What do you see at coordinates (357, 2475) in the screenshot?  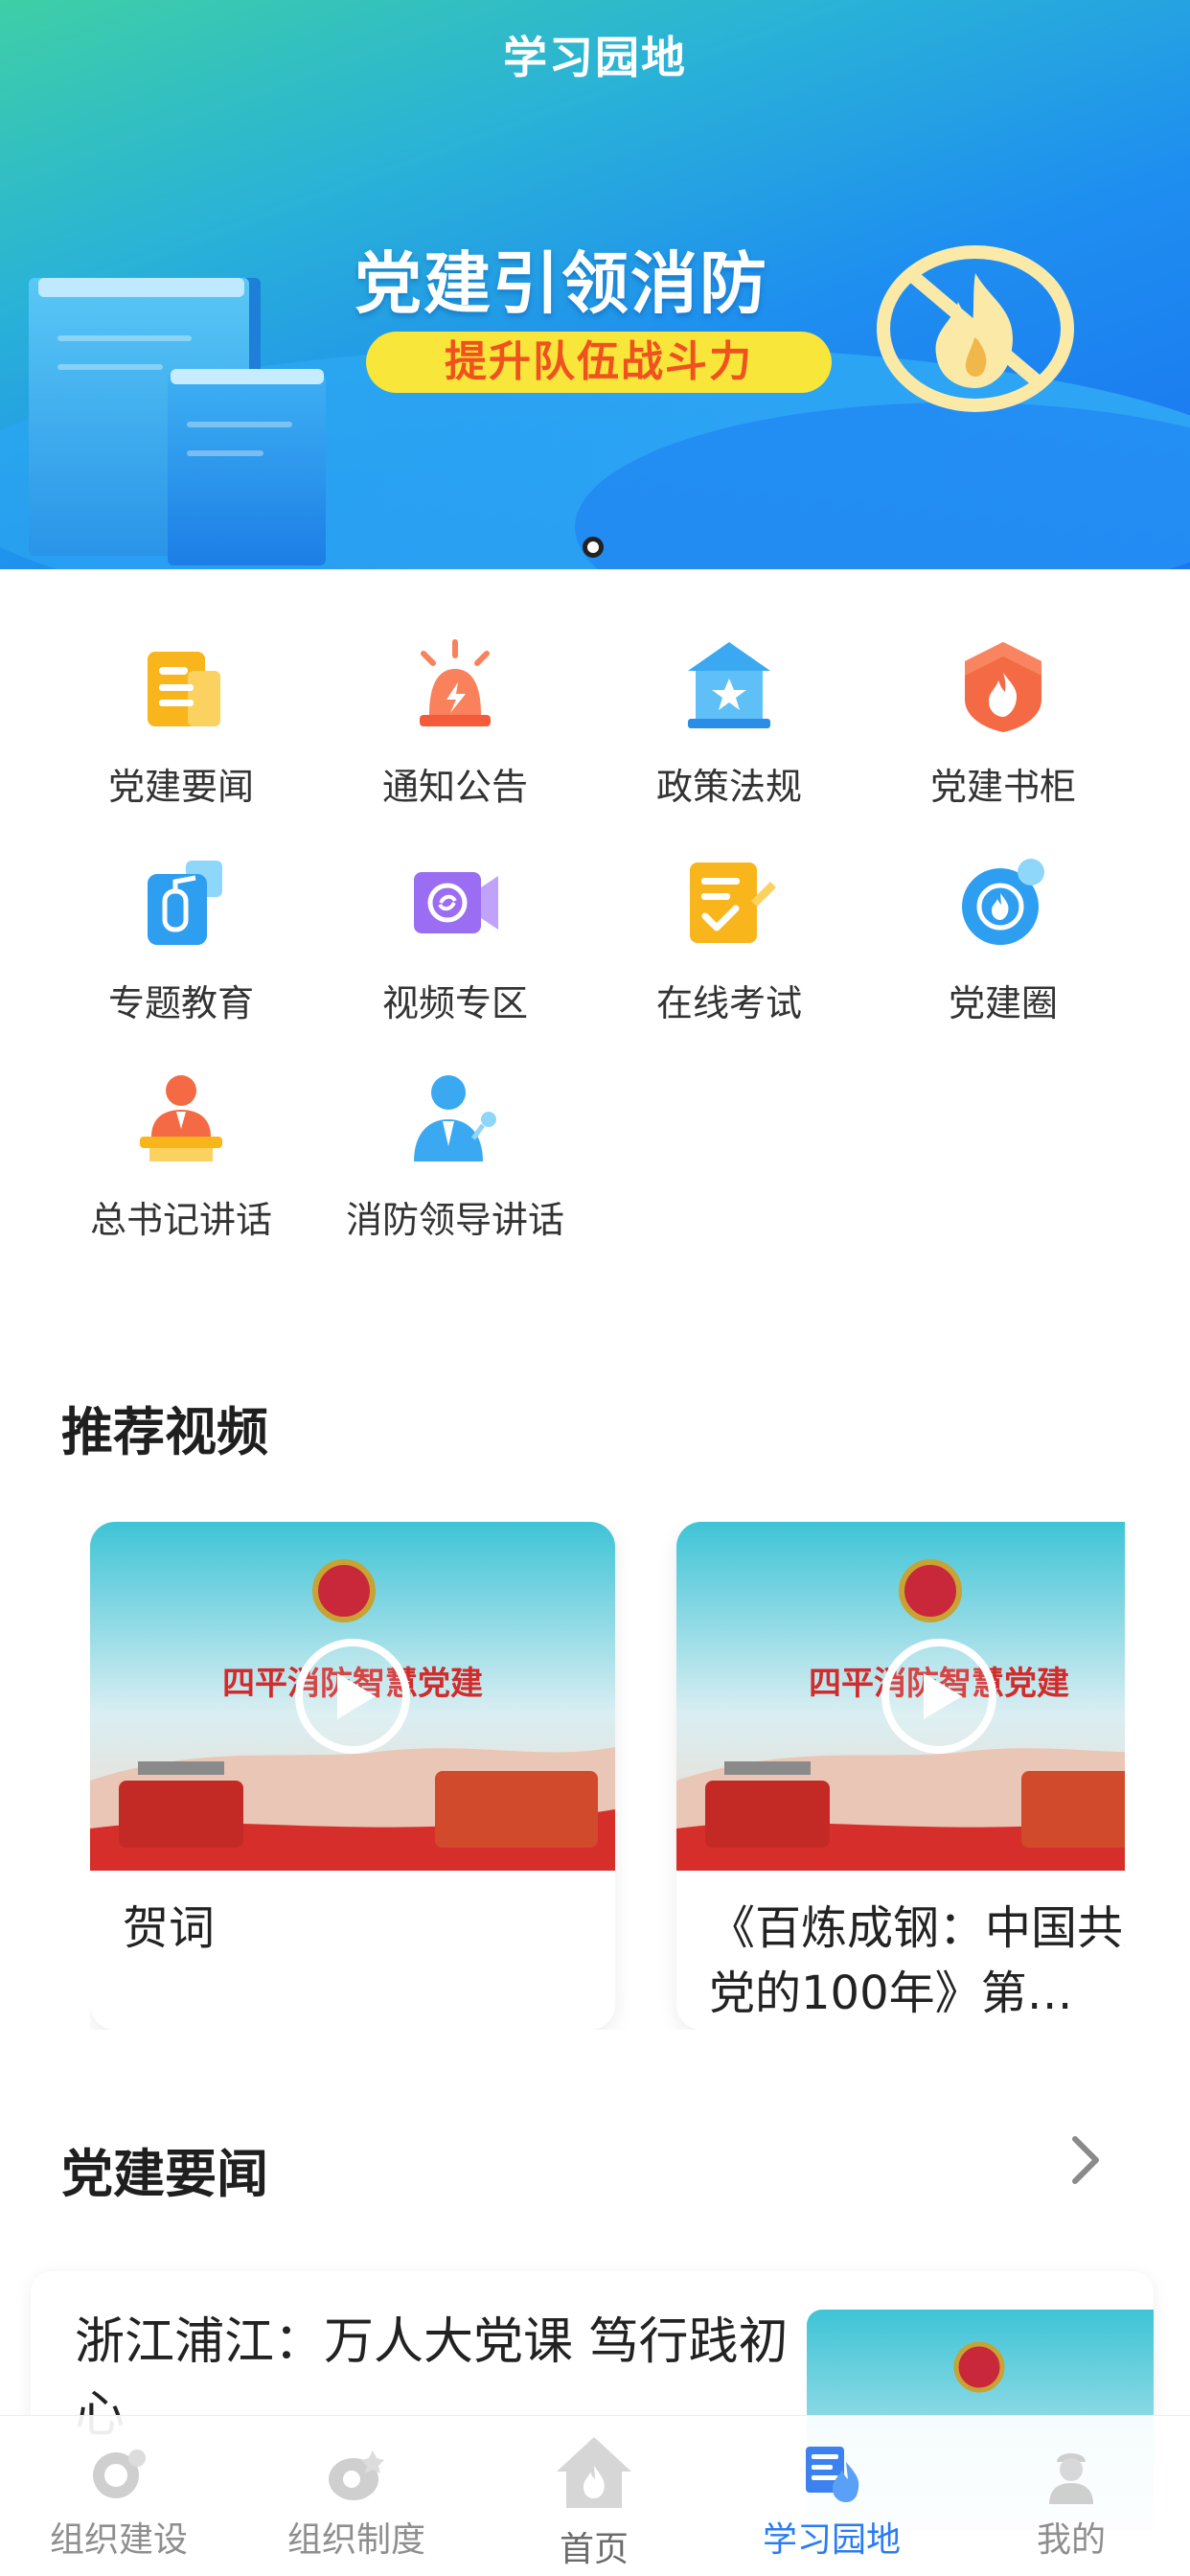 I see `org-system-icon` at bounding box center [357, 2475].